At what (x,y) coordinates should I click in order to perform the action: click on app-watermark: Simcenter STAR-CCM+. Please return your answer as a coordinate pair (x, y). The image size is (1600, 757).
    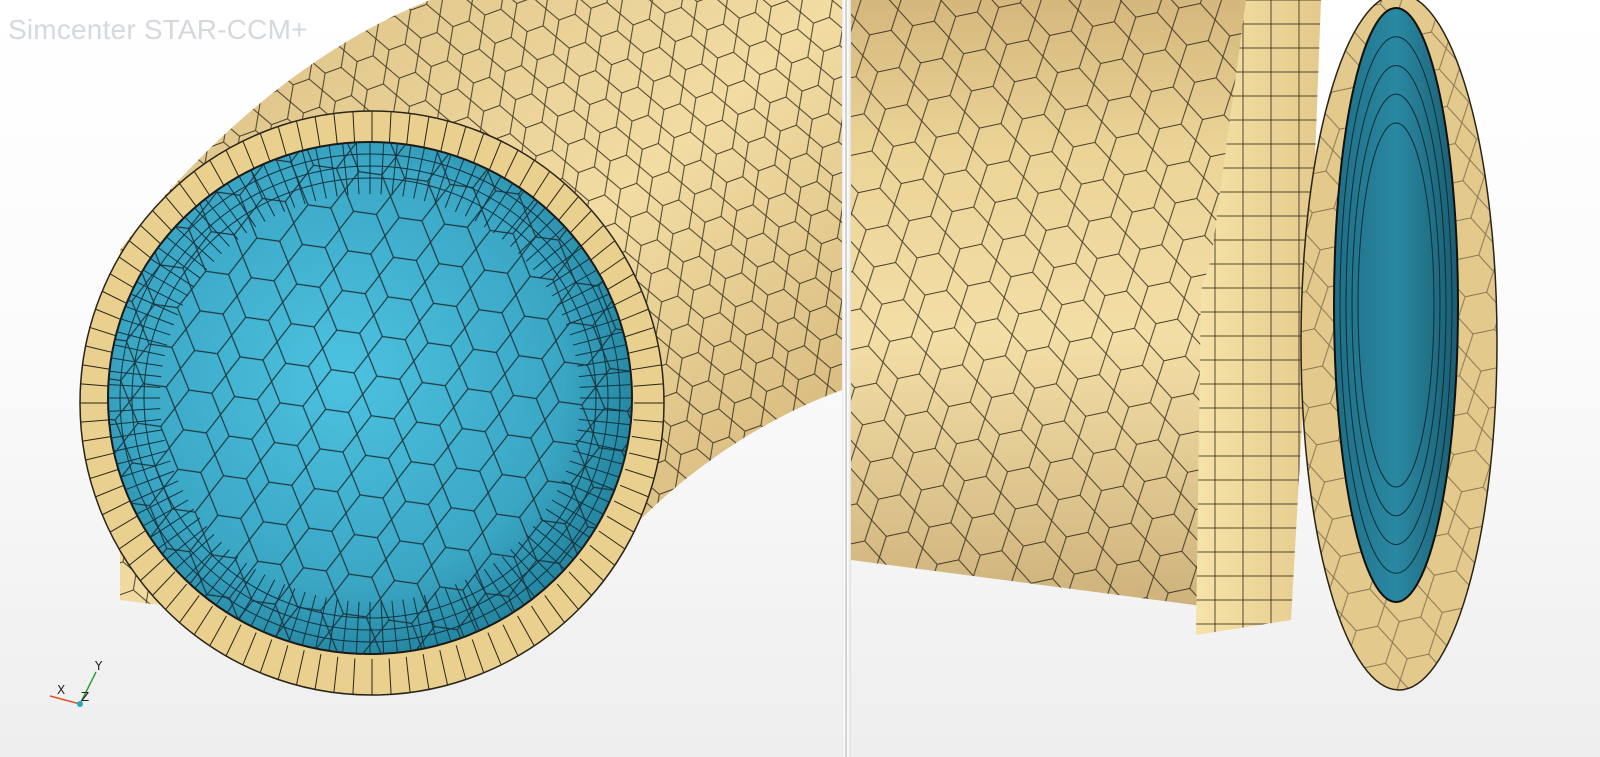
    Looking at the image, I should click on (158, 29).